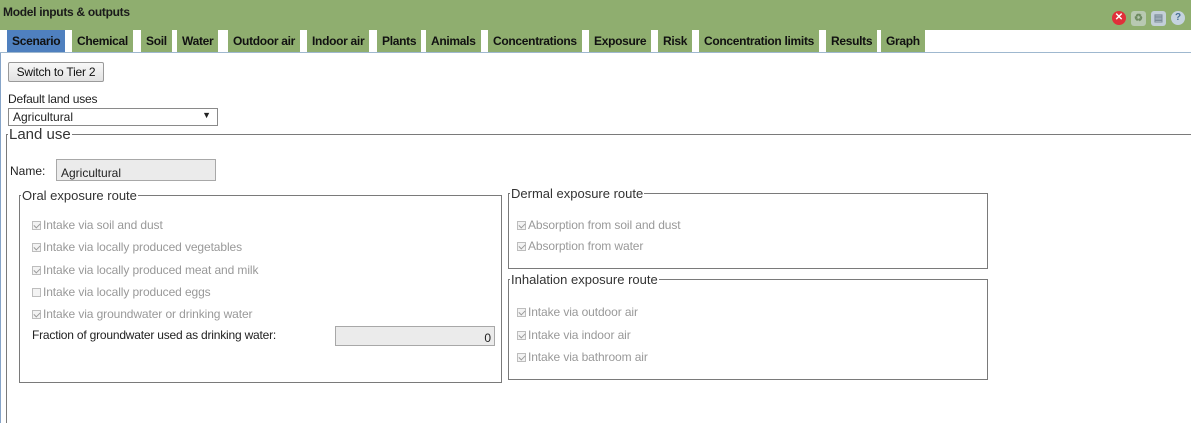 This screenshot has height=423, width=1191. I want to click on tab-exposure: Exposure, so click(620, 41).